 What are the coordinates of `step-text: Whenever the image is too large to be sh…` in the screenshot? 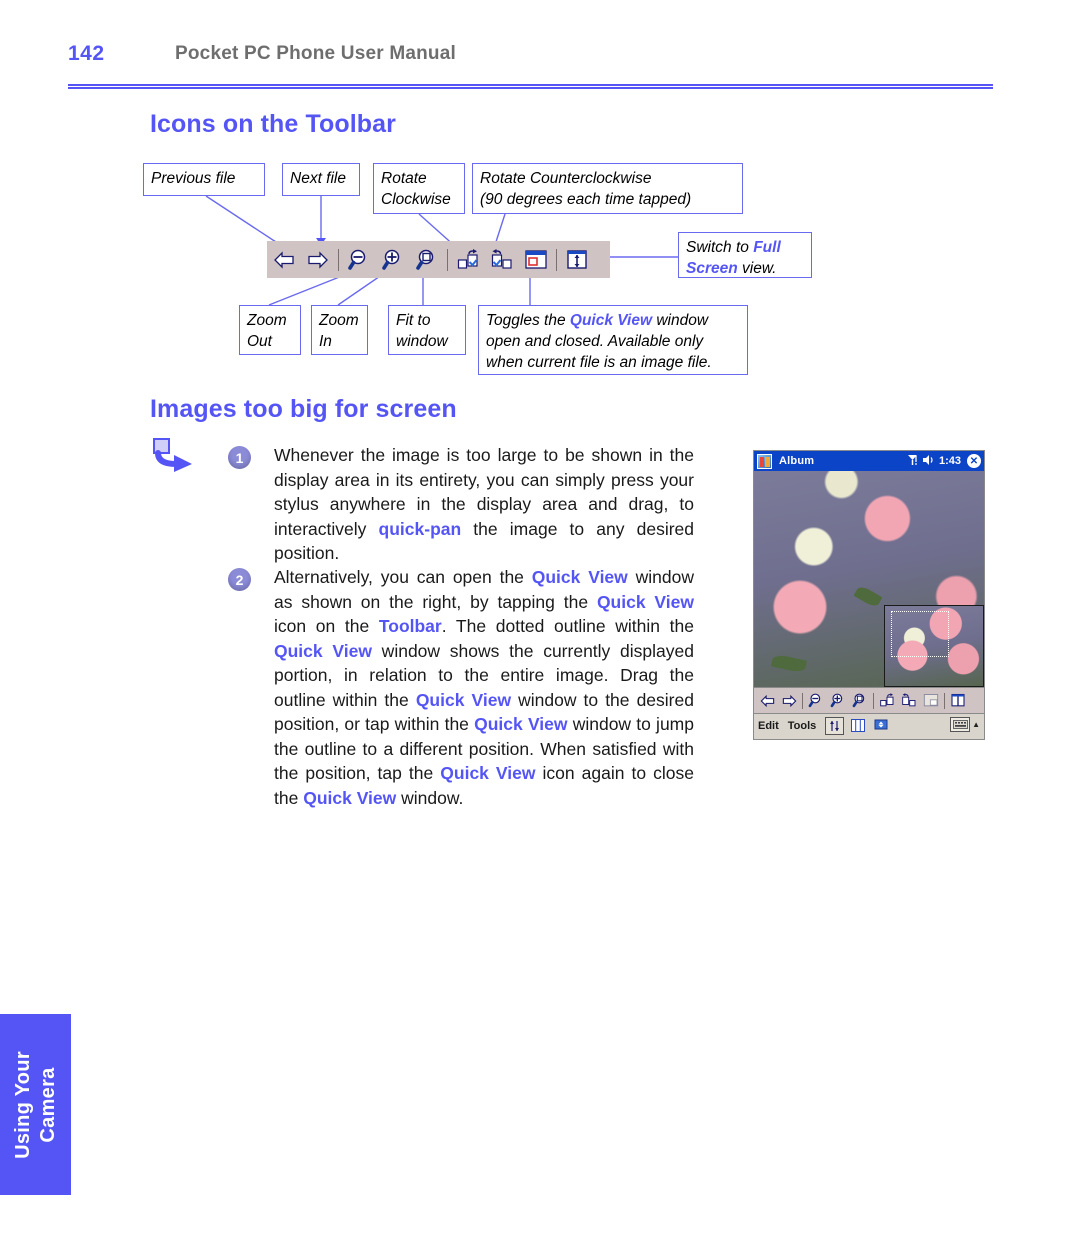 It's located at (484, 504).